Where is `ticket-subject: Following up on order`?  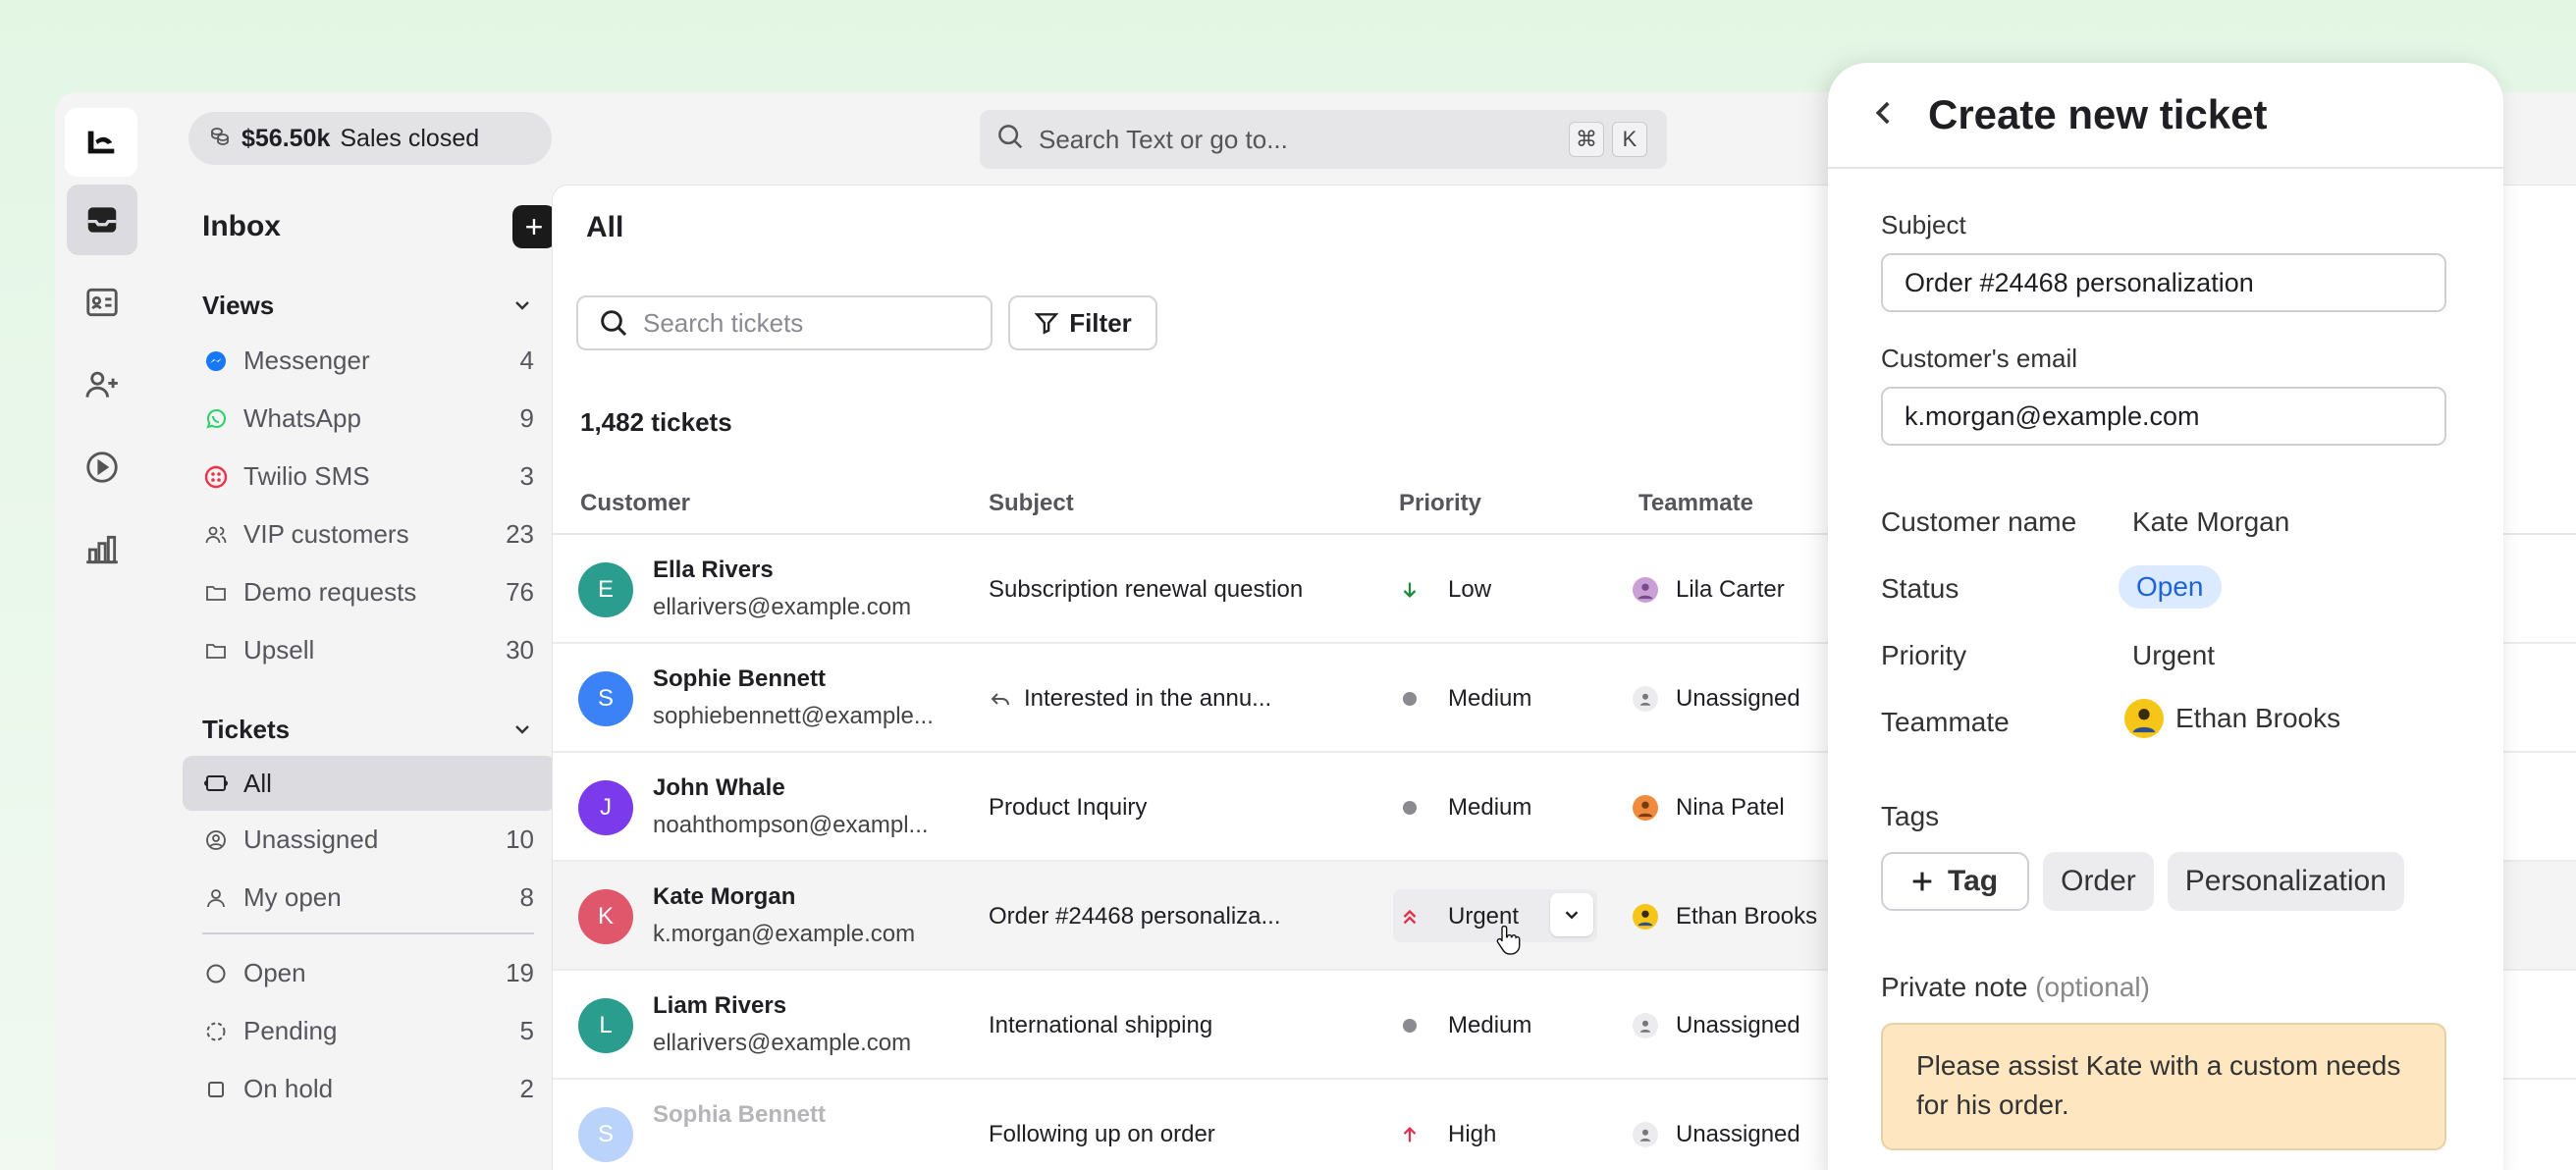
ticket-subject: Following up on order is located at coordinates (1102, 1134).